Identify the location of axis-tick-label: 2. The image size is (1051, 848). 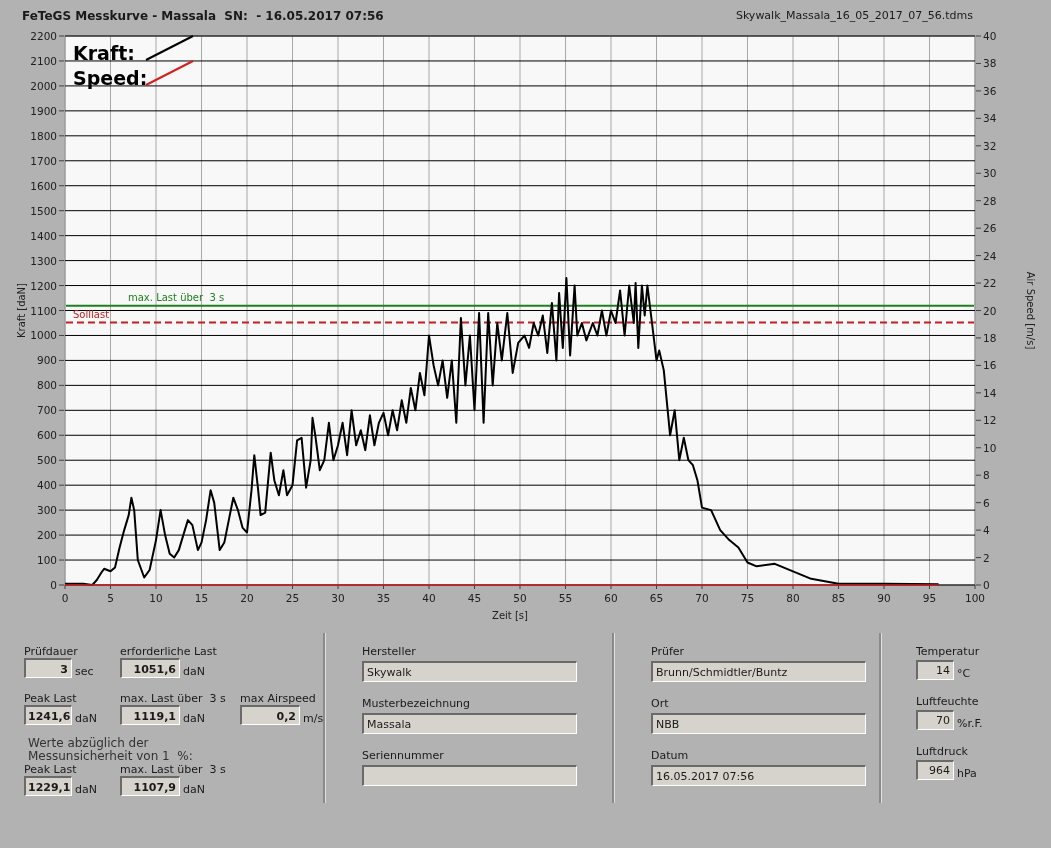
(986, 557).